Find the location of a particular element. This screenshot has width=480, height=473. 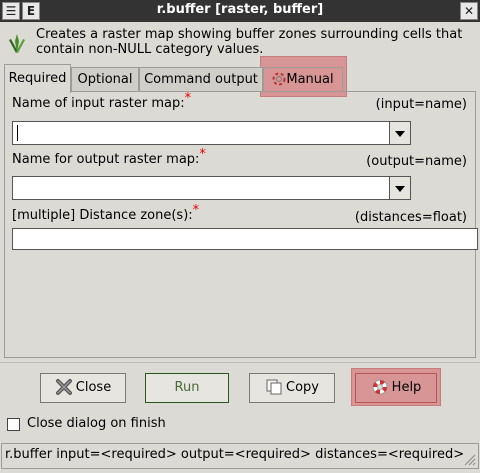

help-lifebuoy-icon is located at coordinates (279, 78).